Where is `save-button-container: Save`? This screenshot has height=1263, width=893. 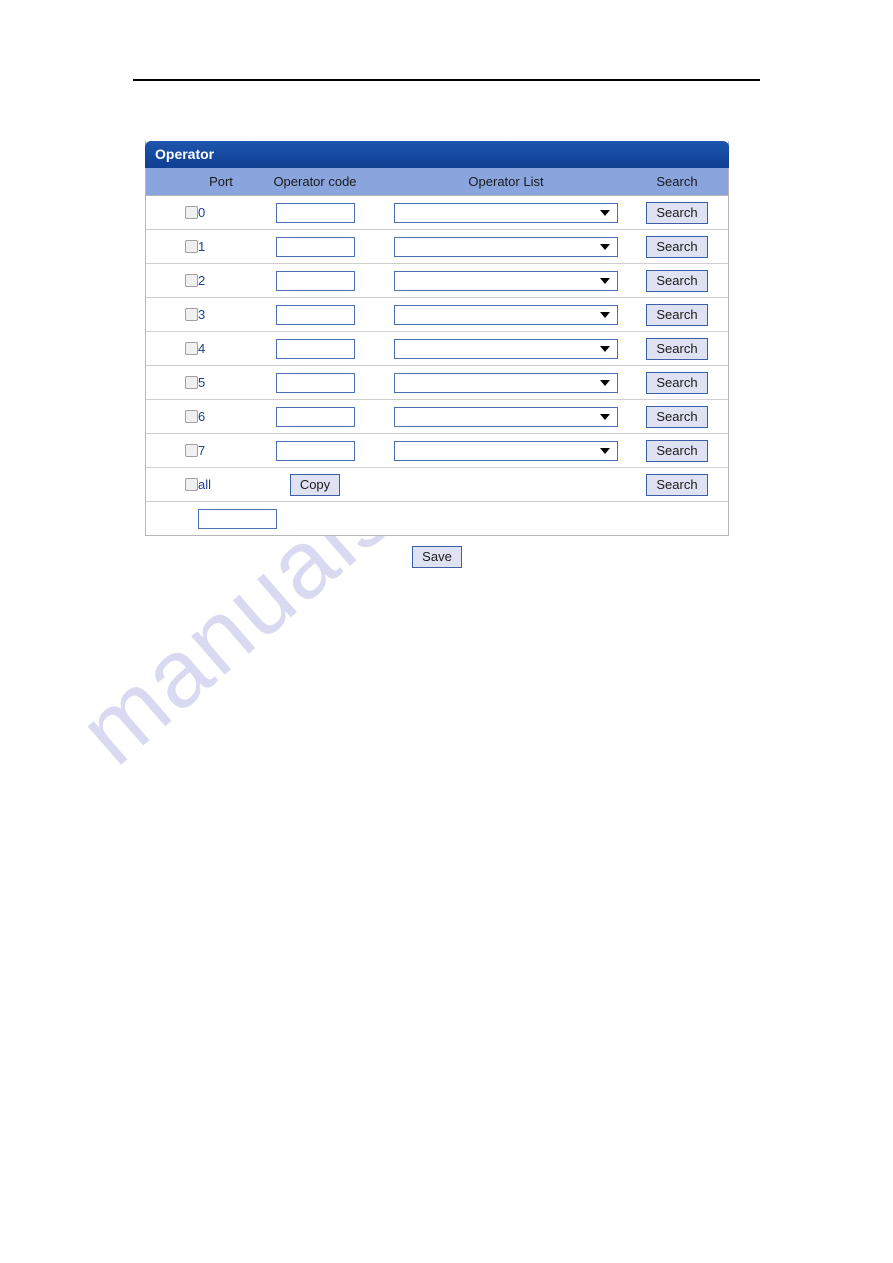 save-button-container: Save is located at coordinates (437, 557).